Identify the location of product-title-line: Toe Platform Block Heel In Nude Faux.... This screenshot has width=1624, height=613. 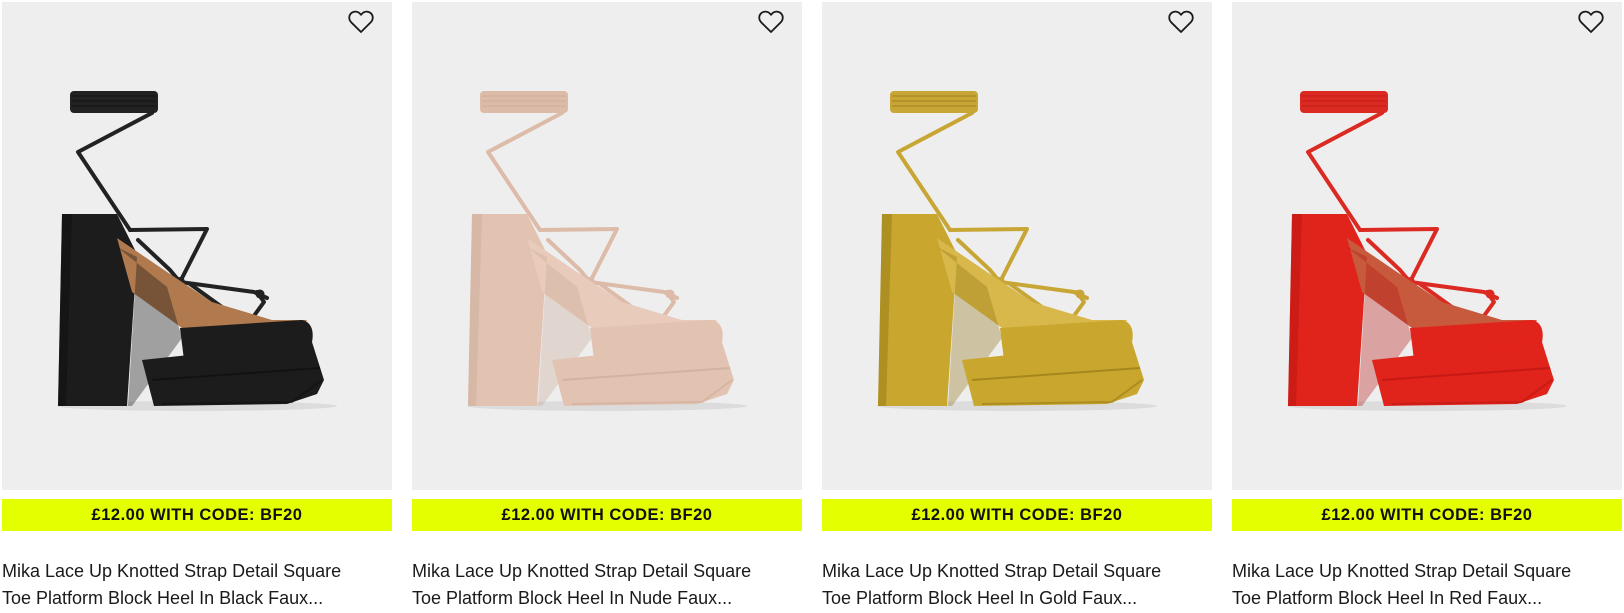
(572, 598).